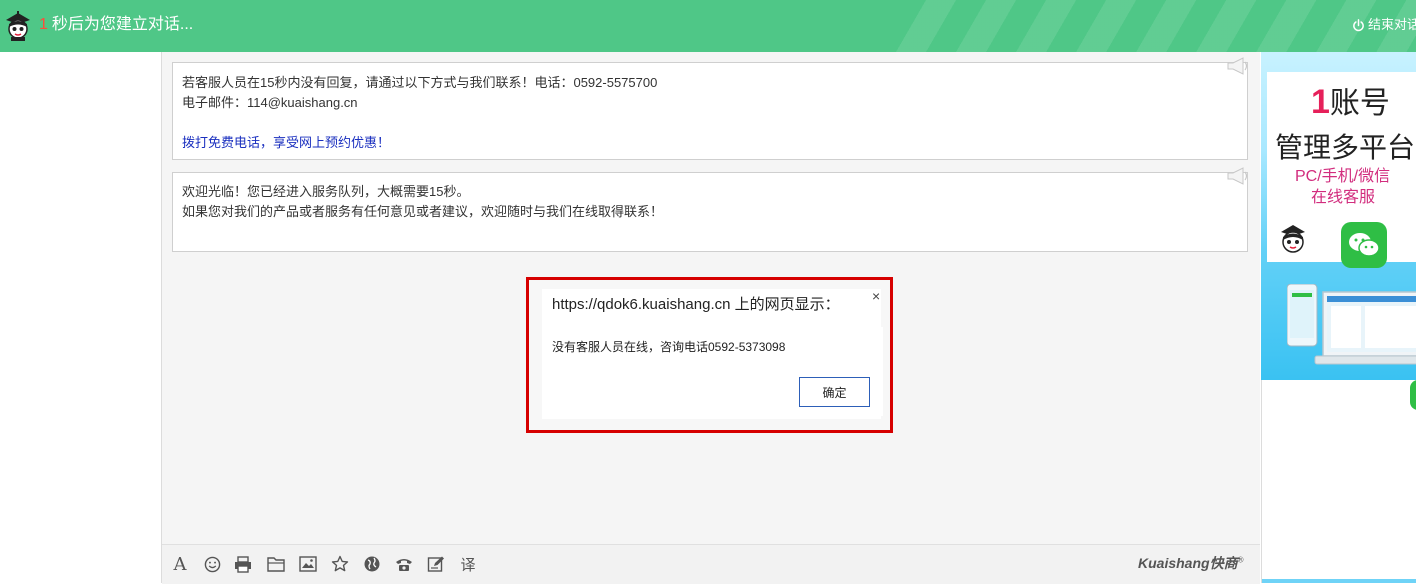  I want to click on wechat-icon, so click(1364, 245).